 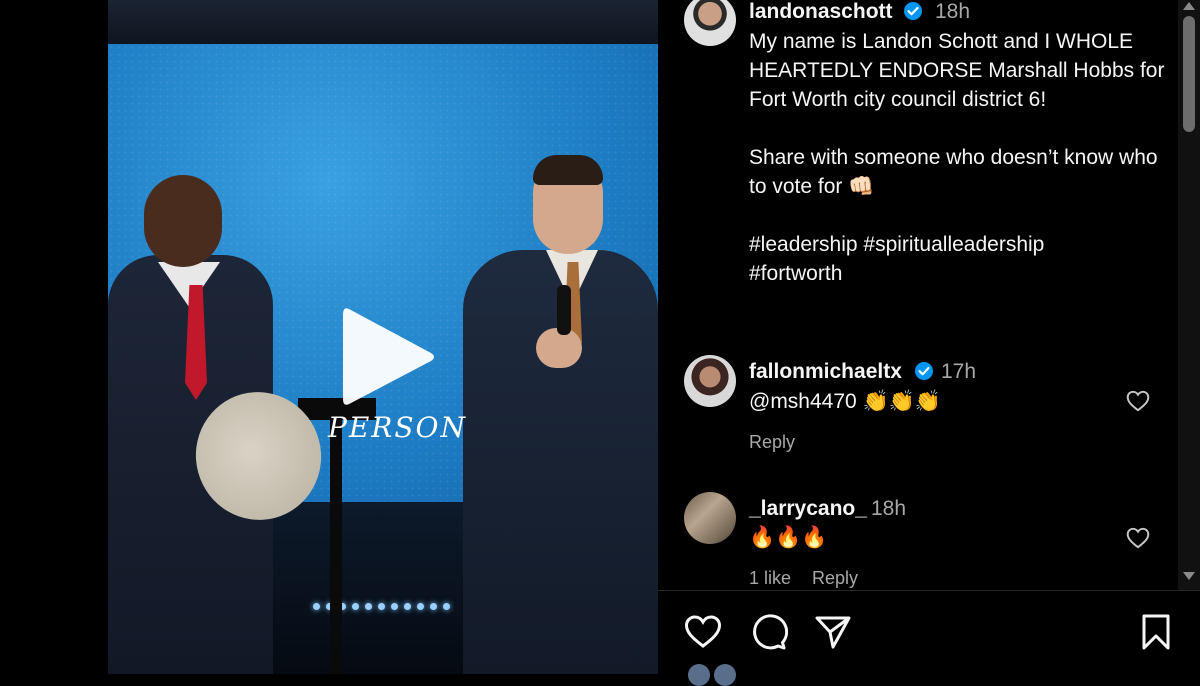 I want to click on comment-username: fallonmichaeltx, so click(x=825, y=372).